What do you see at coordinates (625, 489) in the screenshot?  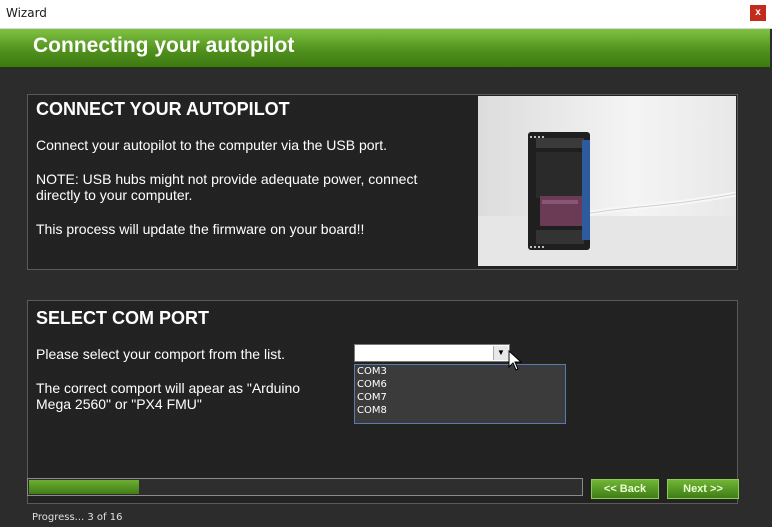 I see `back-button: << Back` at bounding box center [625, 489].